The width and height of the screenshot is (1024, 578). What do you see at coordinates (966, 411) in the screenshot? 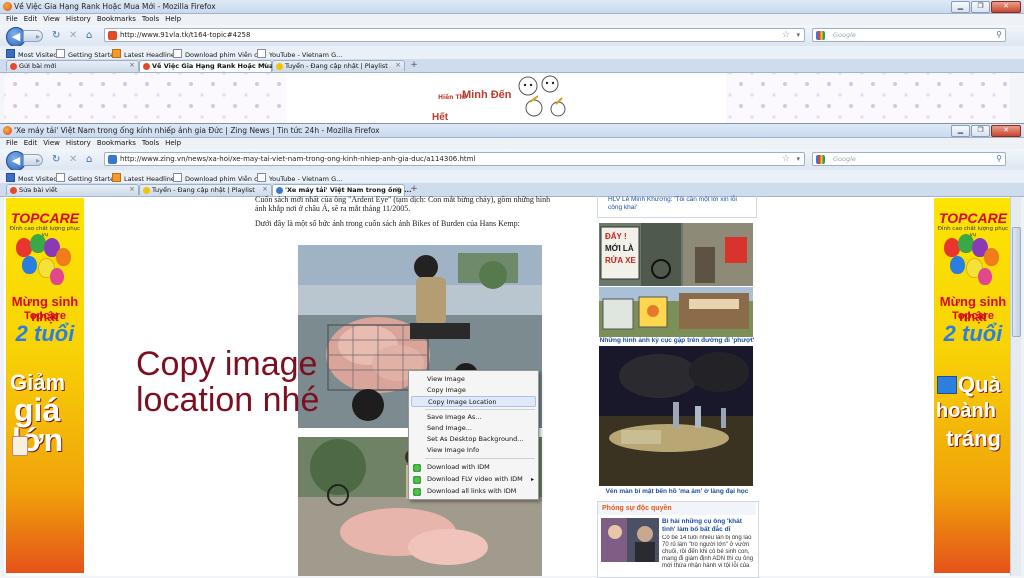
I see `banner-promo-2: hoành` at bounding box center [966, 411].